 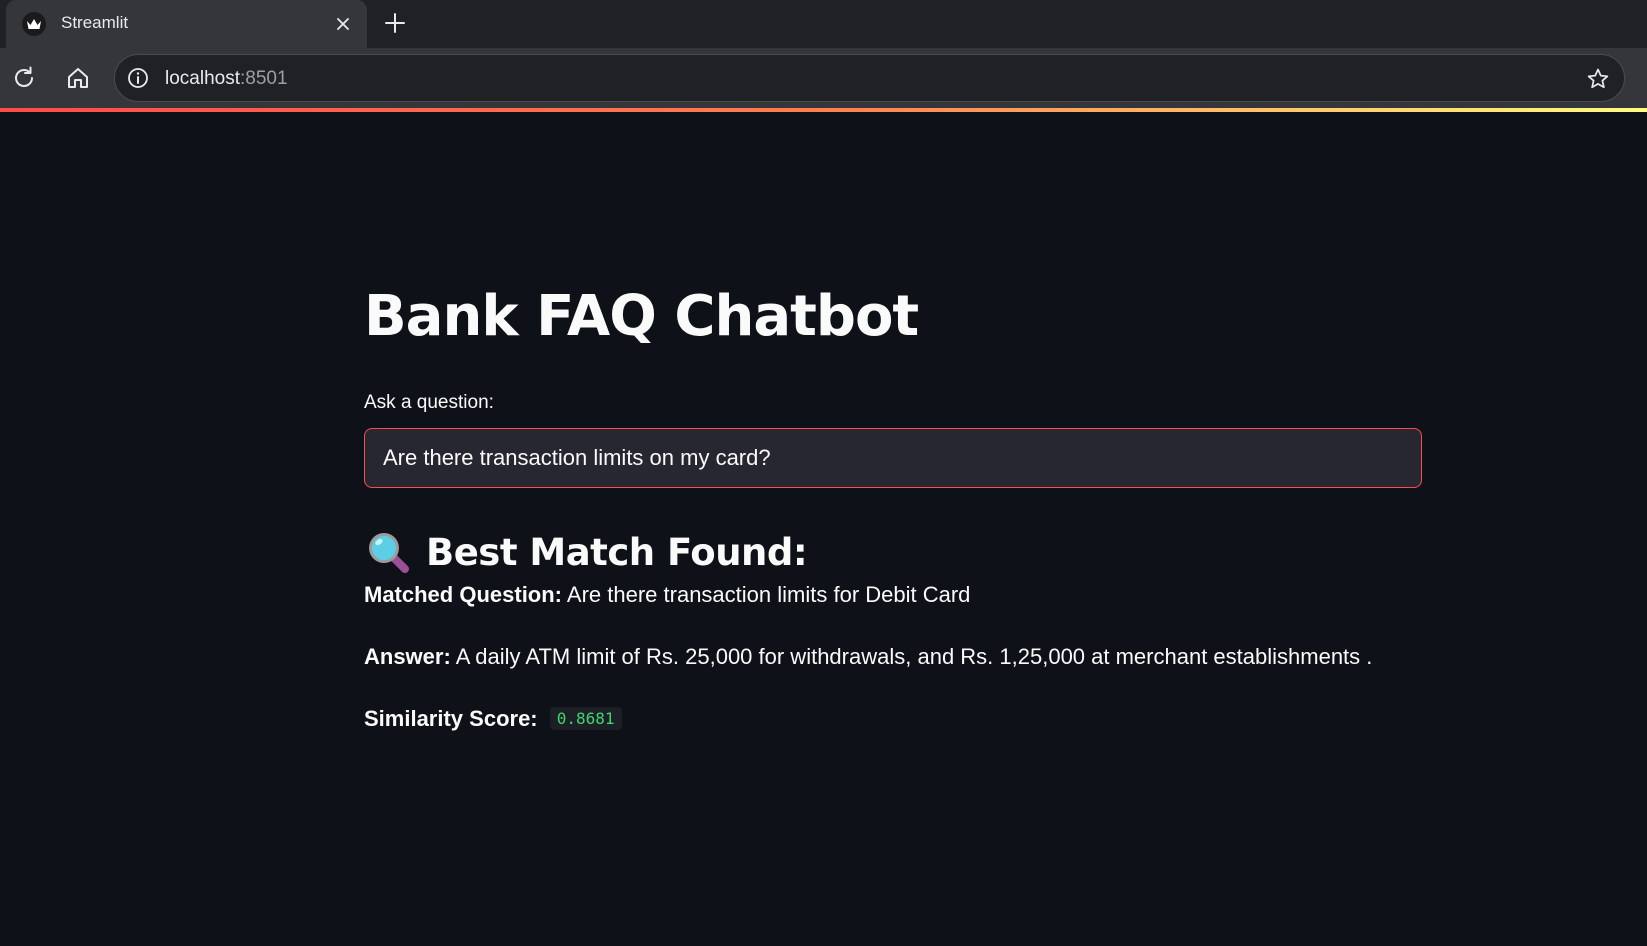 I want to click on answer-label: Answer:, so click(x=407, y=656).